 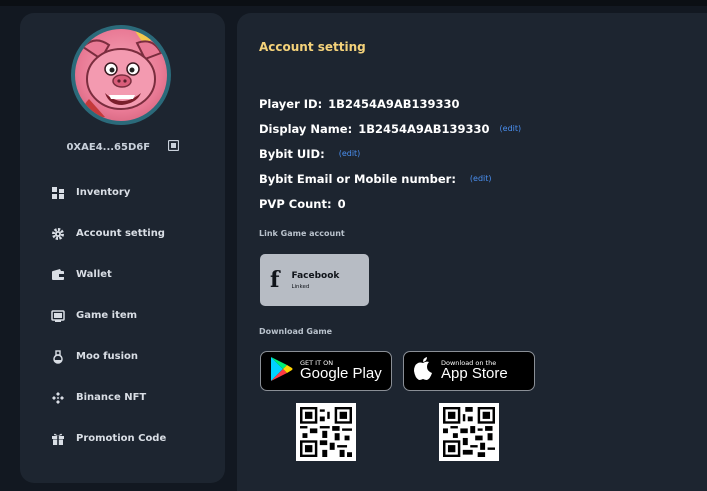 I want to click on link-game-account-label: Link Game account, so click(x=302, y=233).